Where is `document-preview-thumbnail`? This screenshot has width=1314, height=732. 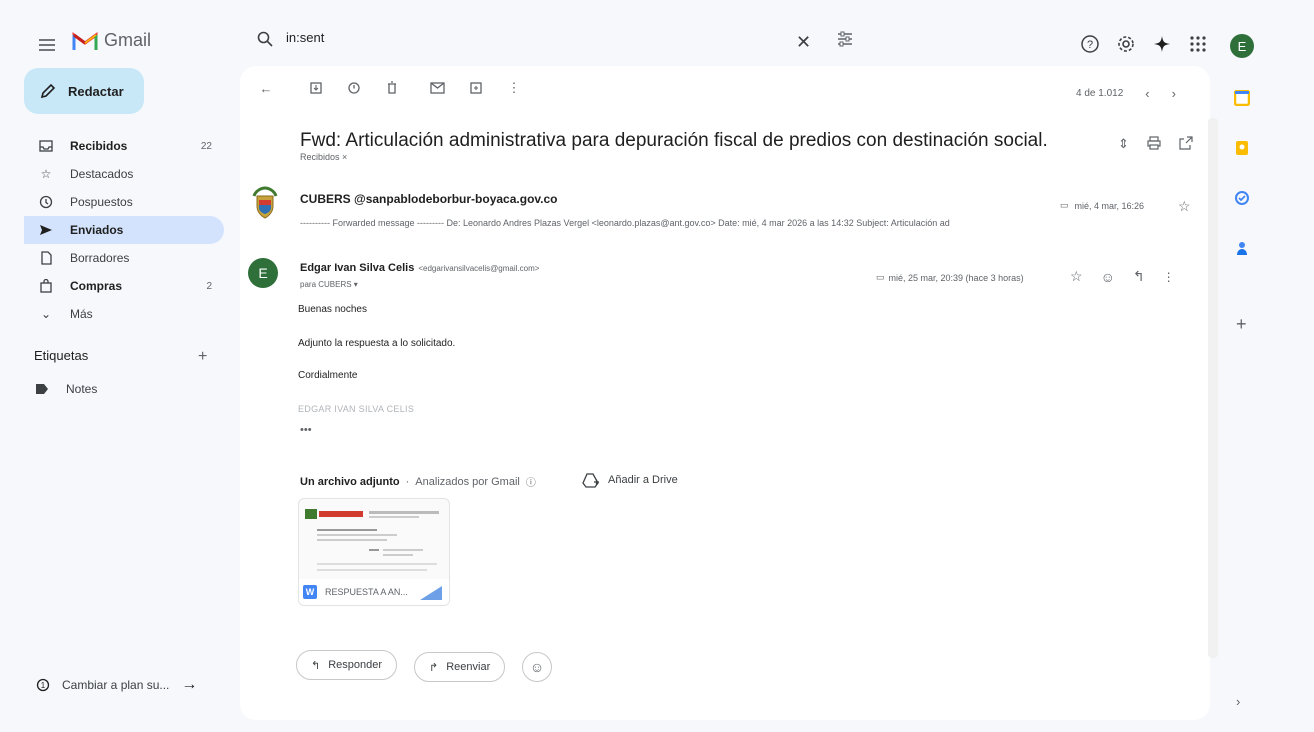
document-preview-thumbnail is located at coordinates (372, 540).